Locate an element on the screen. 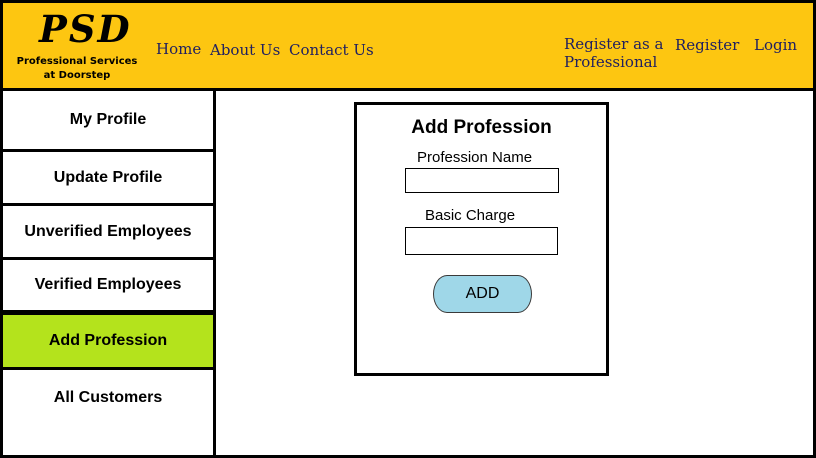 This screenshot has width=816, height=458. sidebar-item-label: Add Profession is located at coordinates (108, 340).